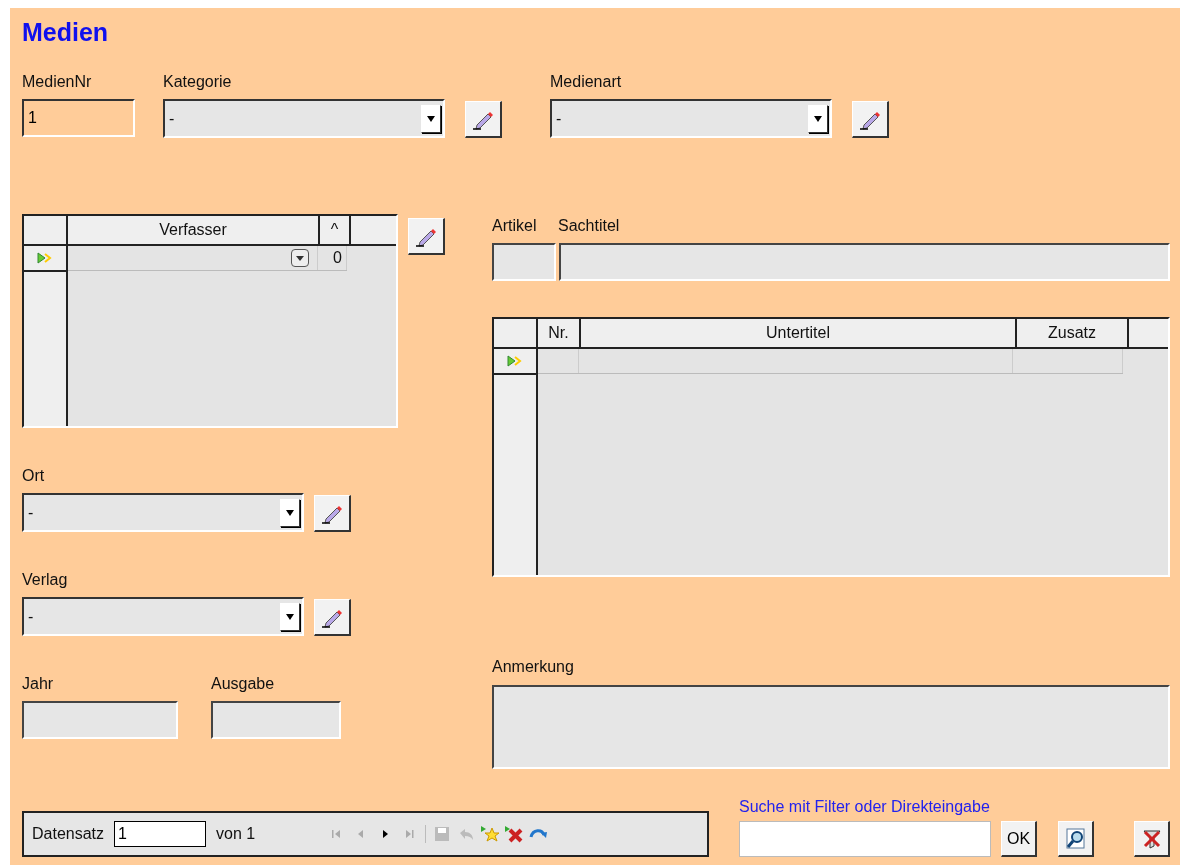 Image resolution: width=1190 pixels, height=865 pixels. What do you see at coordinates (66, 32) in the screenshot?
I see `form-title: Medien` at bounding box center [66, 32].